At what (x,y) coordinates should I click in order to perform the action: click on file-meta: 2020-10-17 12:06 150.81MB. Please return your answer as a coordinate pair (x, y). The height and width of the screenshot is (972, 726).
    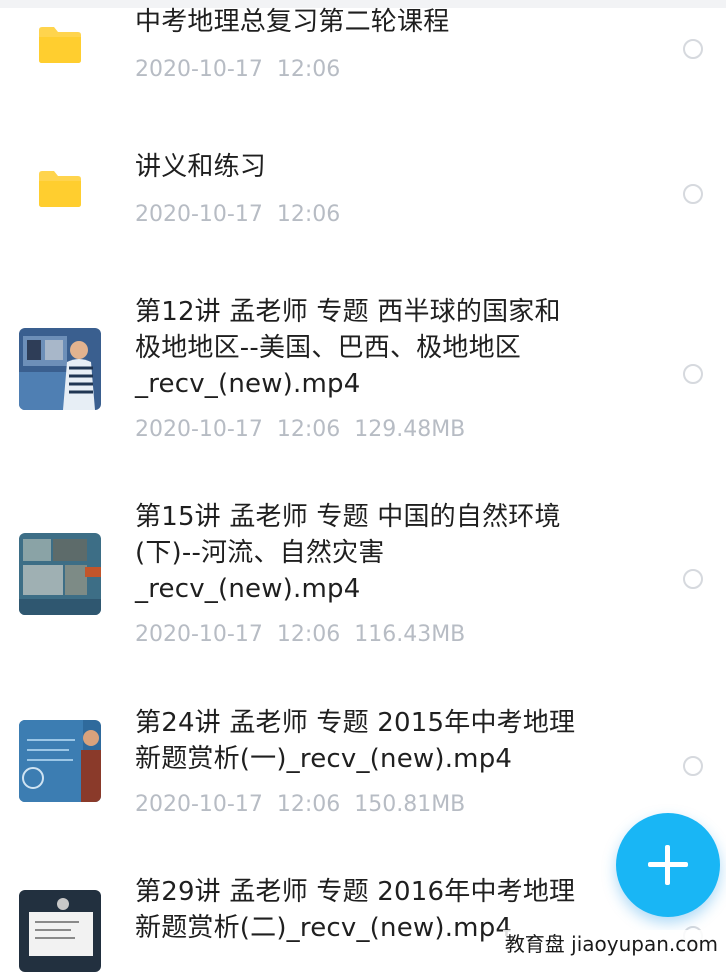
    Looking at the image, I should click on (300, 804).